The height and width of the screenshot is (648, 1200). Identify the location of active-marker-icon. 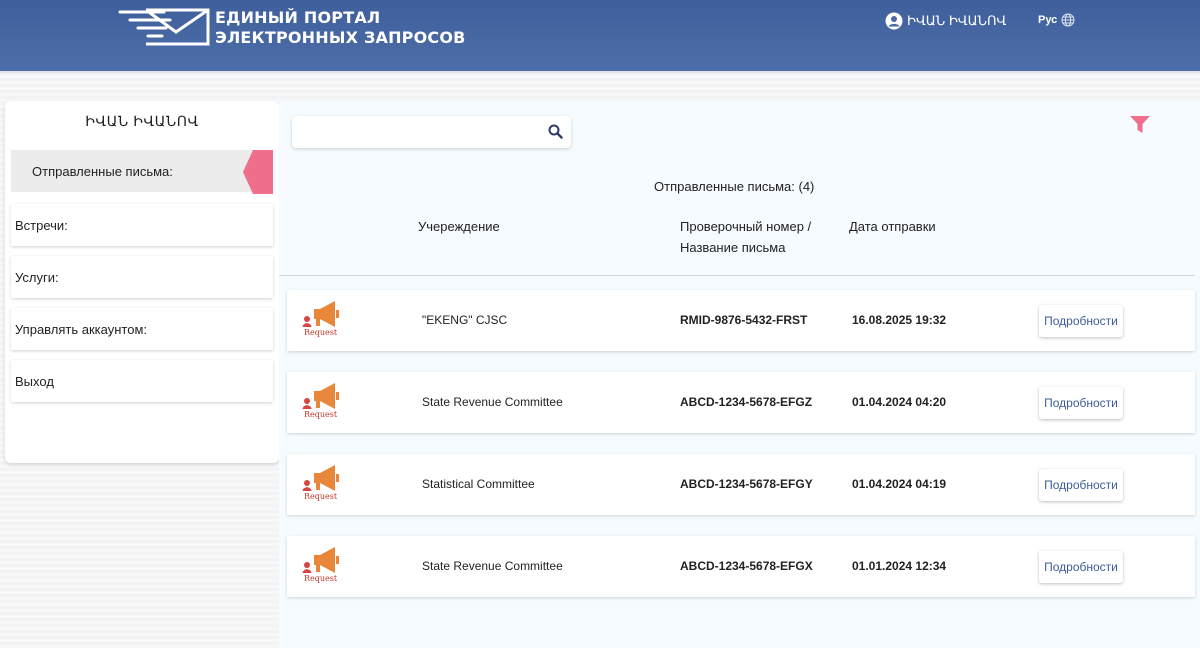
(258, 172).